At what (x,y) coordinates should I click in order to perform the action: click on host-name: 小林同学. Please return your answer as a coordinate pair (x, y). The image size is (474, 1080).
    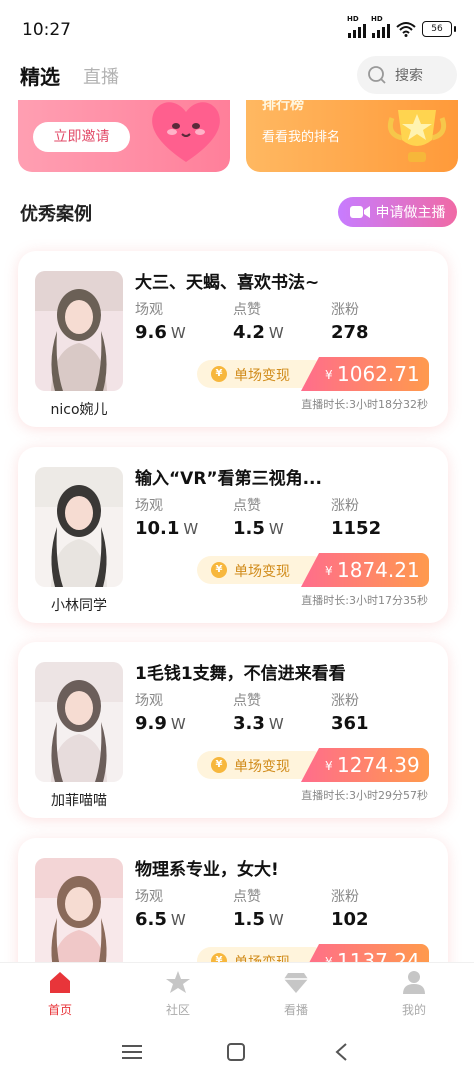
    Looking at the image, I should click on (79, 606).